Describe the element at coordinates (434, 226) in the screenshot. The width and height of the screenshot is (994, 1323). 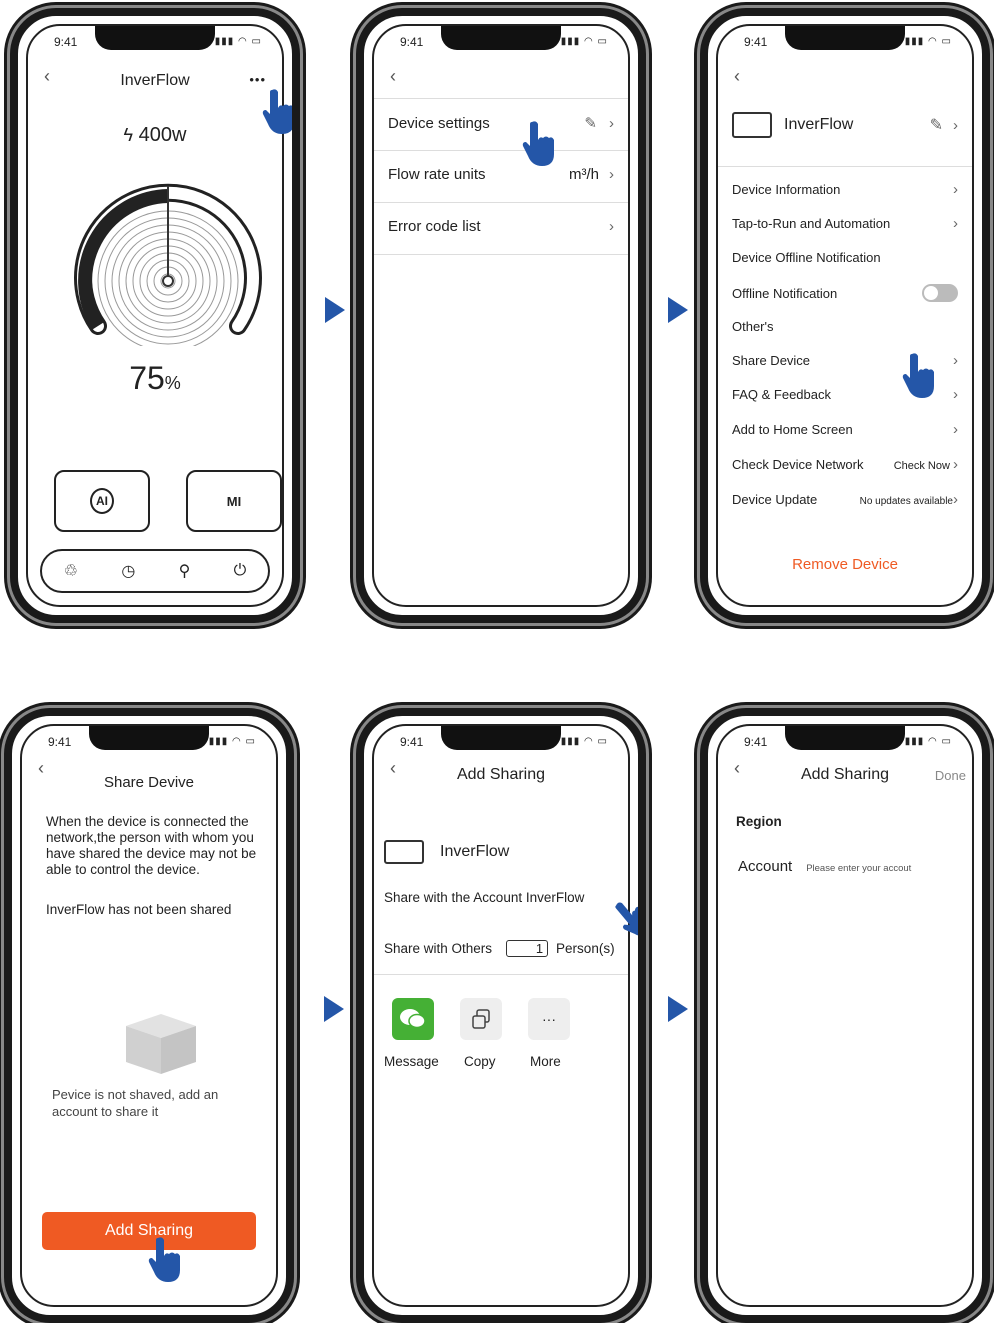
I see `row-label: Error code list` at that location.